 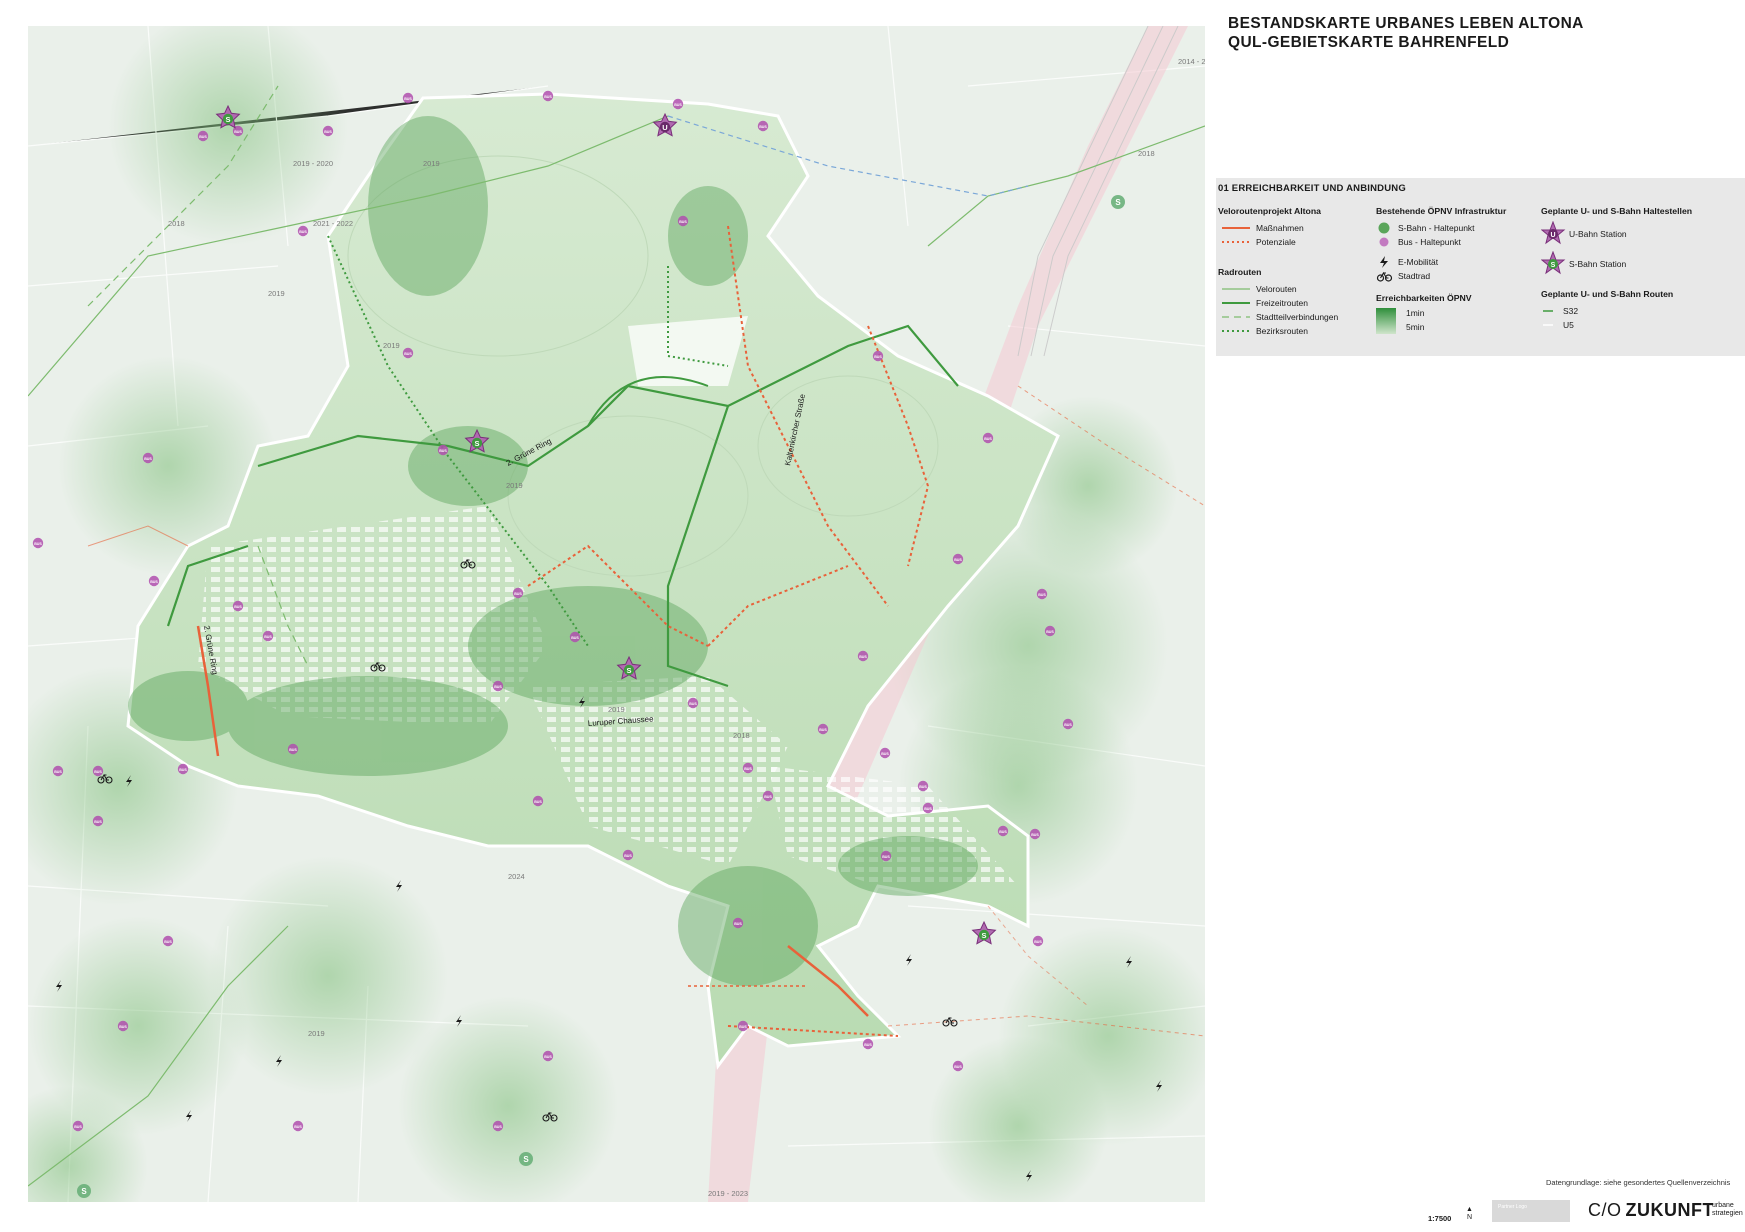 What do you see at coordinates (1727, 1209) in the screenshot?
I see `brand-subtitle: urbane strategien` at bounding box center [1727, 1209].